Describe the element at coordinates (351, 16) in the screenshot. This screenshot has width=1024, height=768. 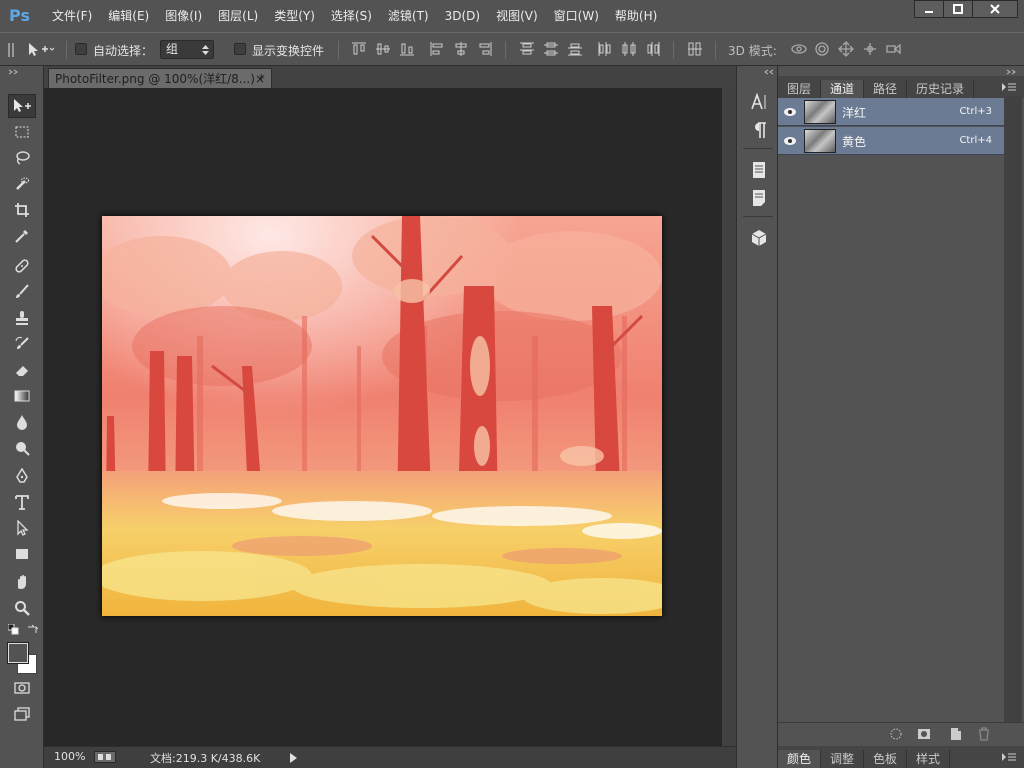
I see `menu-select: 选择(S)` at that location.